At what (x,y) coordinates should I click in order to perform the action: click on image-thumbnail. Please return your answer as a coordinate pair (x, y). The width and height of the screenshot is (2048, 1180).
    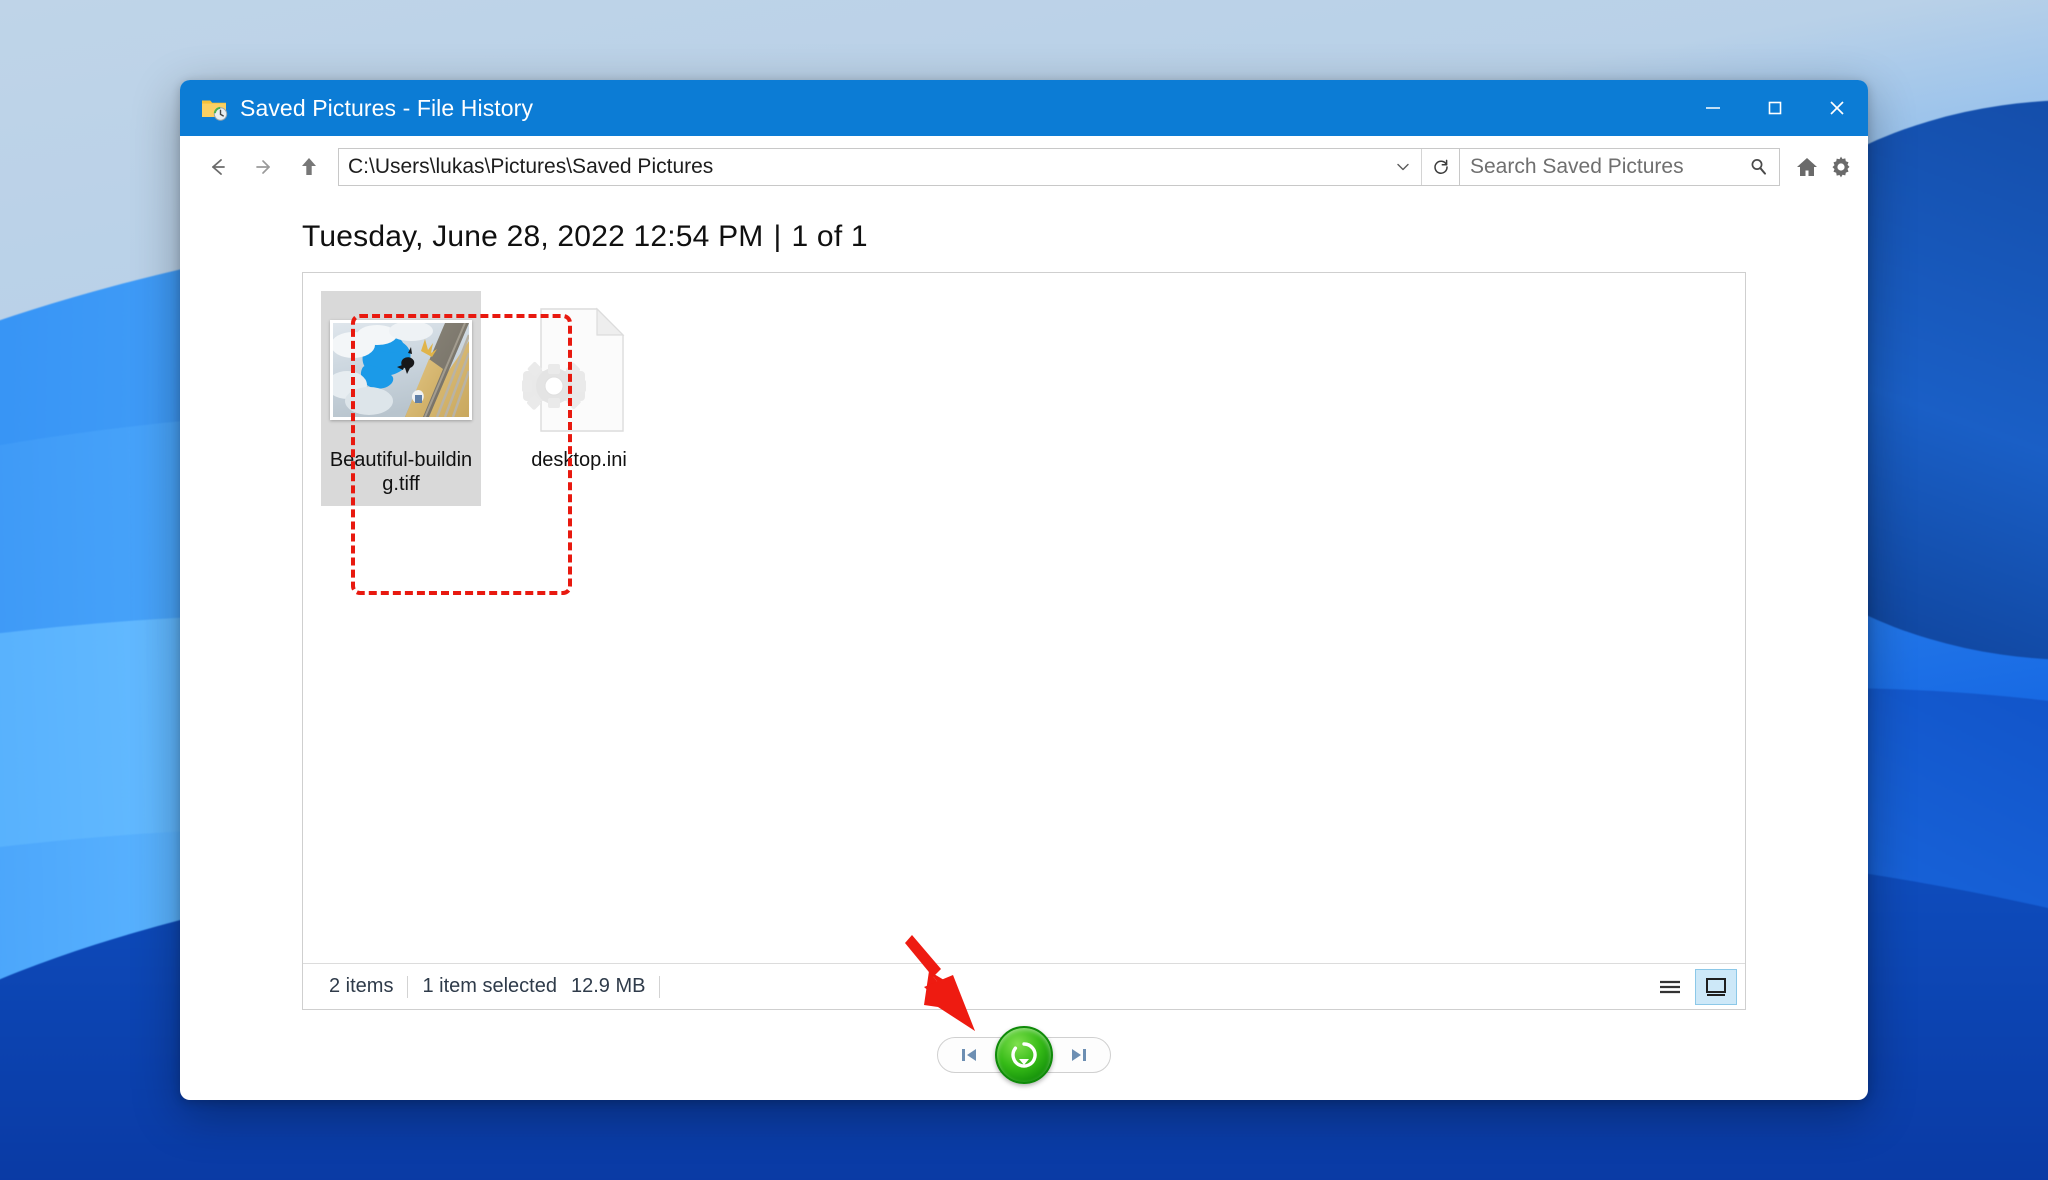
    Looking at the image, I should click on (401, 370).